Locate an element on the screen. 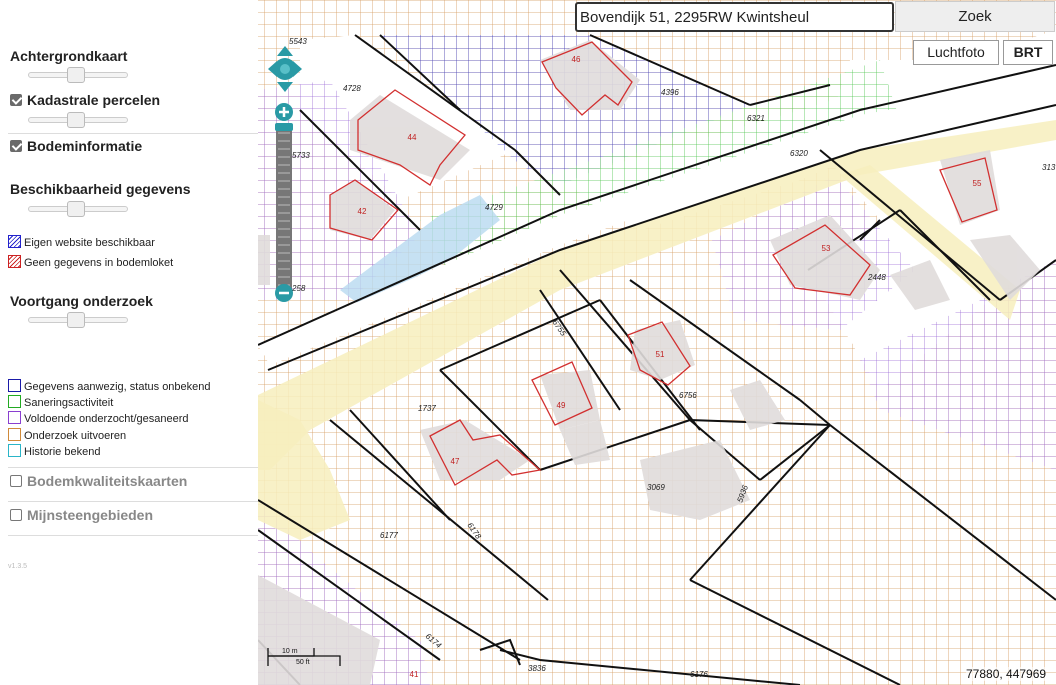  brt-button: BRT is located at coordinates (1028, 52).